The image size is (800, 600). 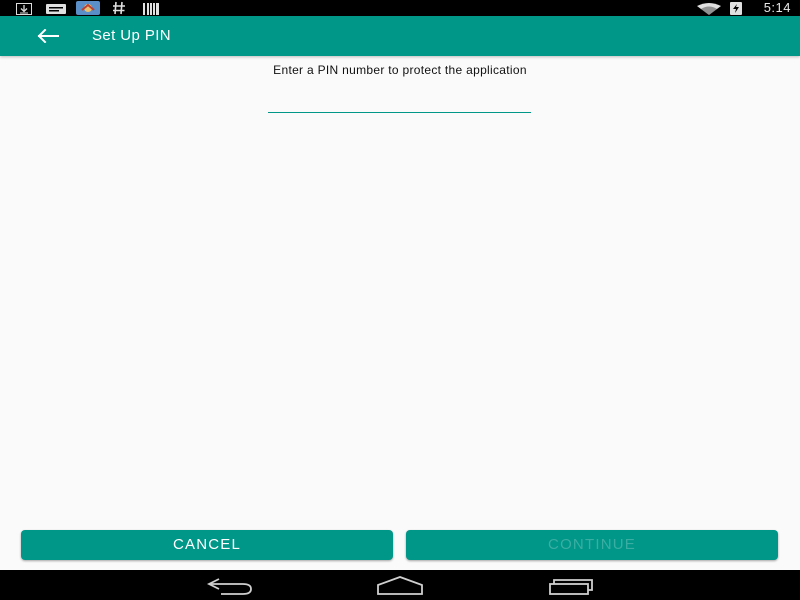 I want to click on pin-input, so click(x=399, y=100).